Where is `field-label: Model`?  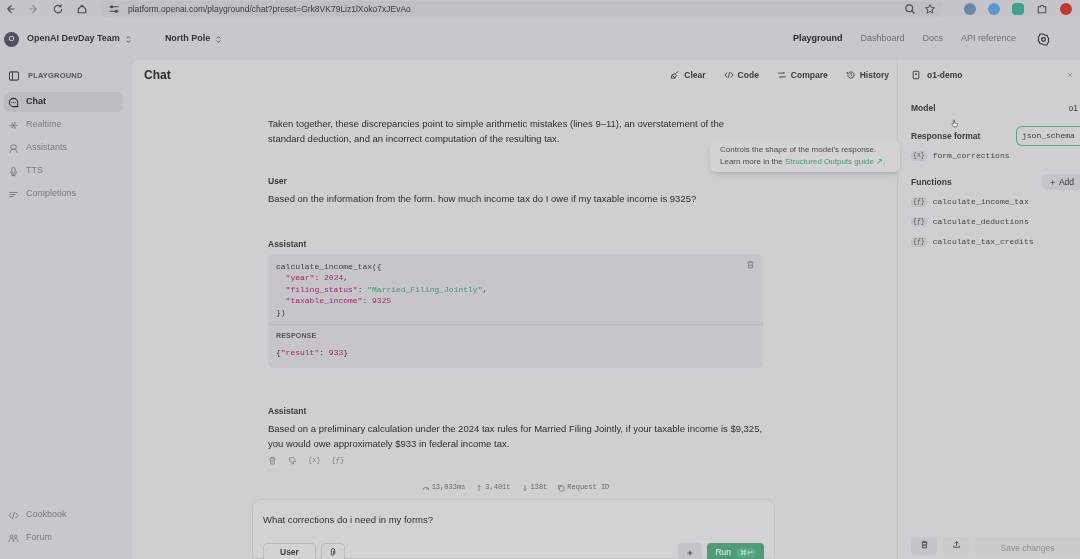 field-label: Model is located at coordinates (923, 108).